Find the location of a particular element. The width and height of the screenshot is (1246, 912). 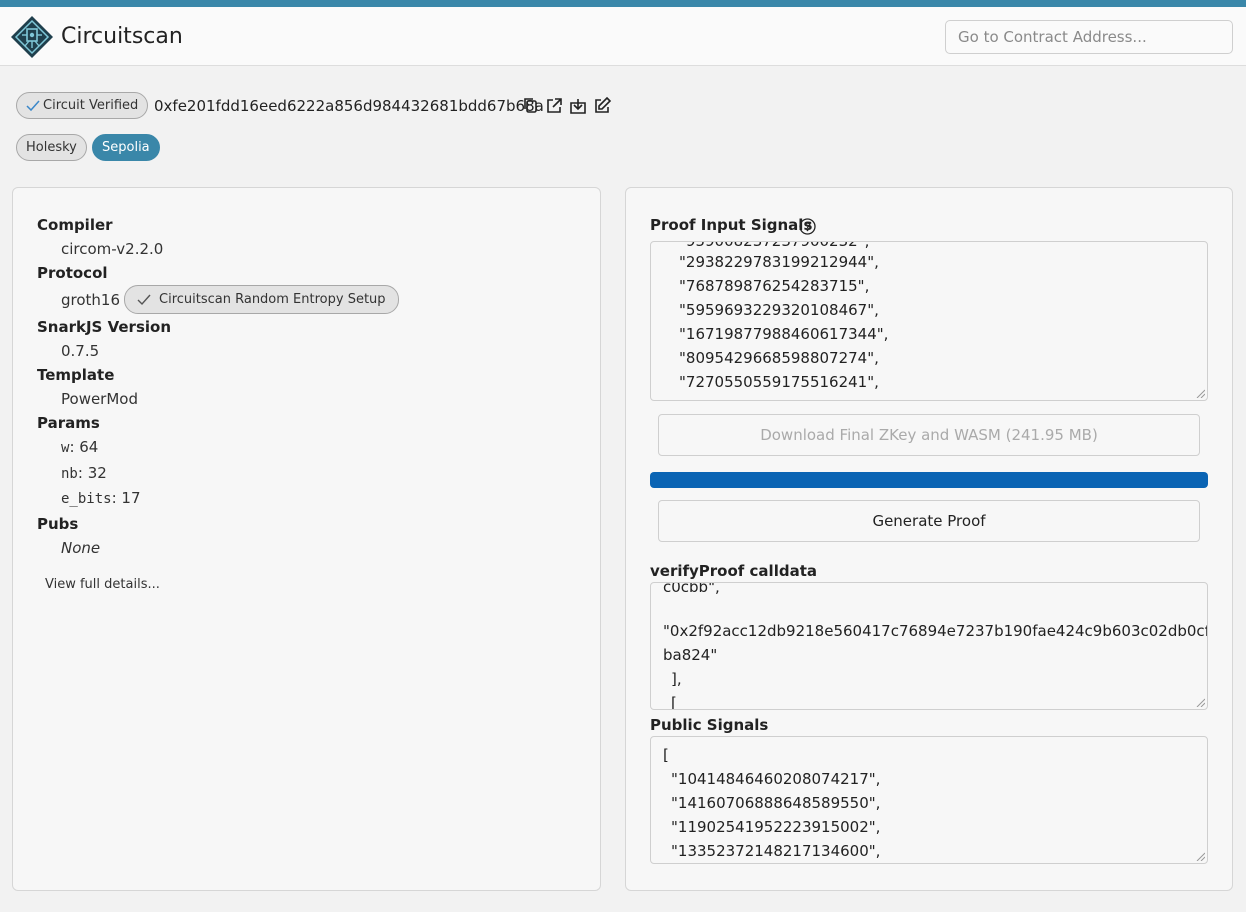

download-progress-bar is located at coordinates (929, 480).